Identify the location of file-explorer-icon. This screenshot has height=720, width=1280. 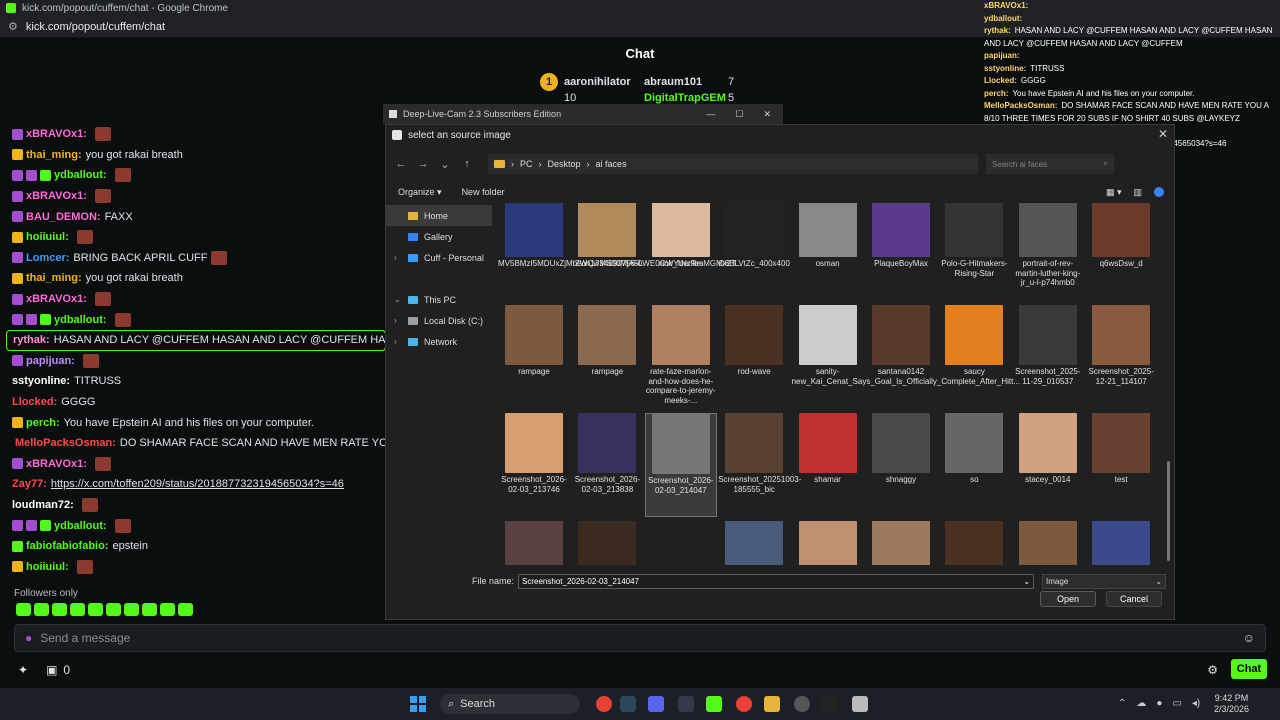
(772, 704).